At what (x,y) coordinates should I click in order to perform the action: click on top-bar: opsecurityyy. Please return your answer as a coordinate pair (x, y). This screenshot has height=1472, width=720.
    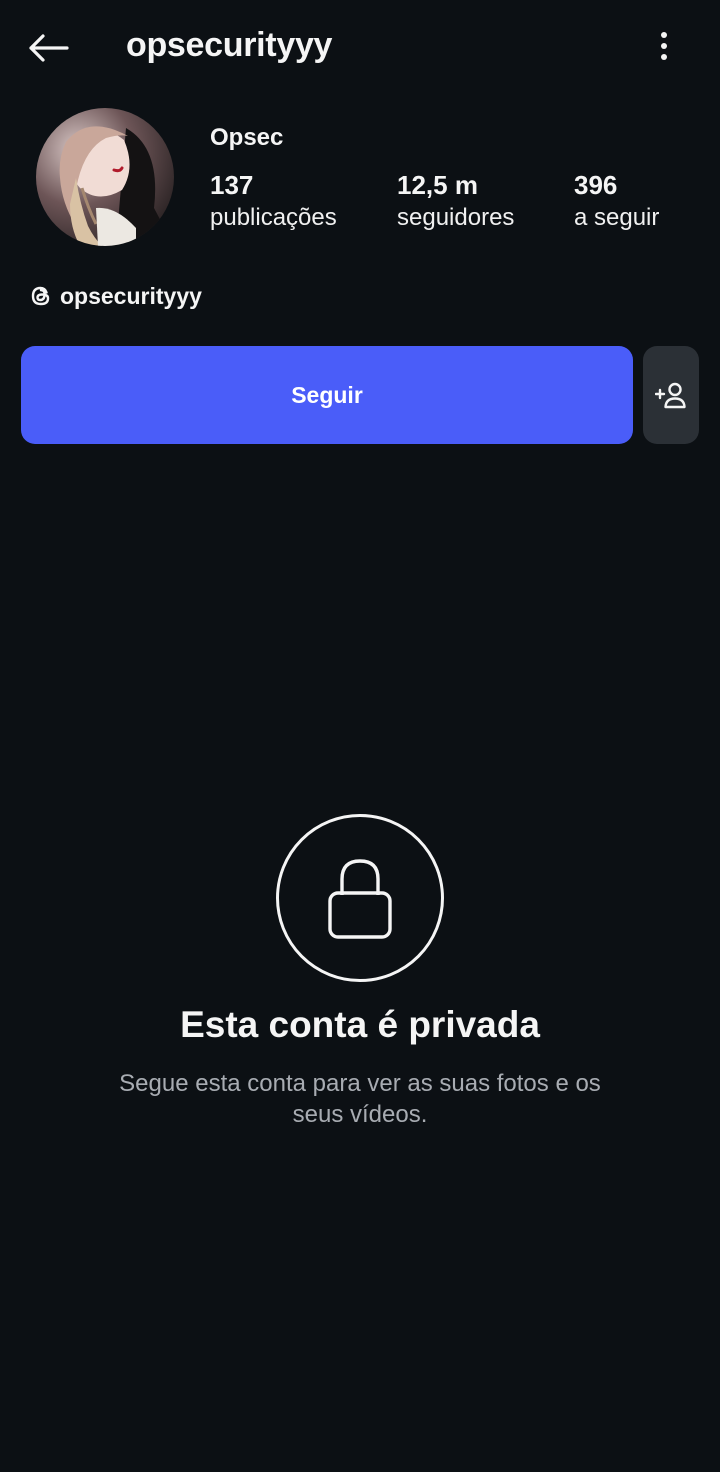
    Looking at the image, I should click on (360, 46).